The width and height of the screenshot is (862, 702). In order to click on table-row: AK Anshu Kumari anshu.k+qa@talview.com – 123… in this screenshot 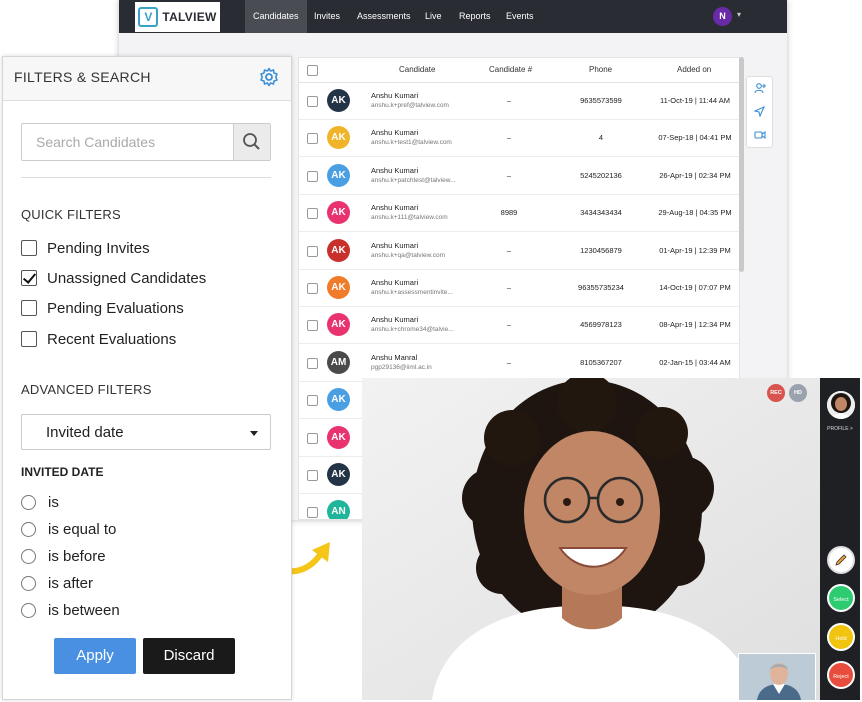, I will do `click(519, 251)`.